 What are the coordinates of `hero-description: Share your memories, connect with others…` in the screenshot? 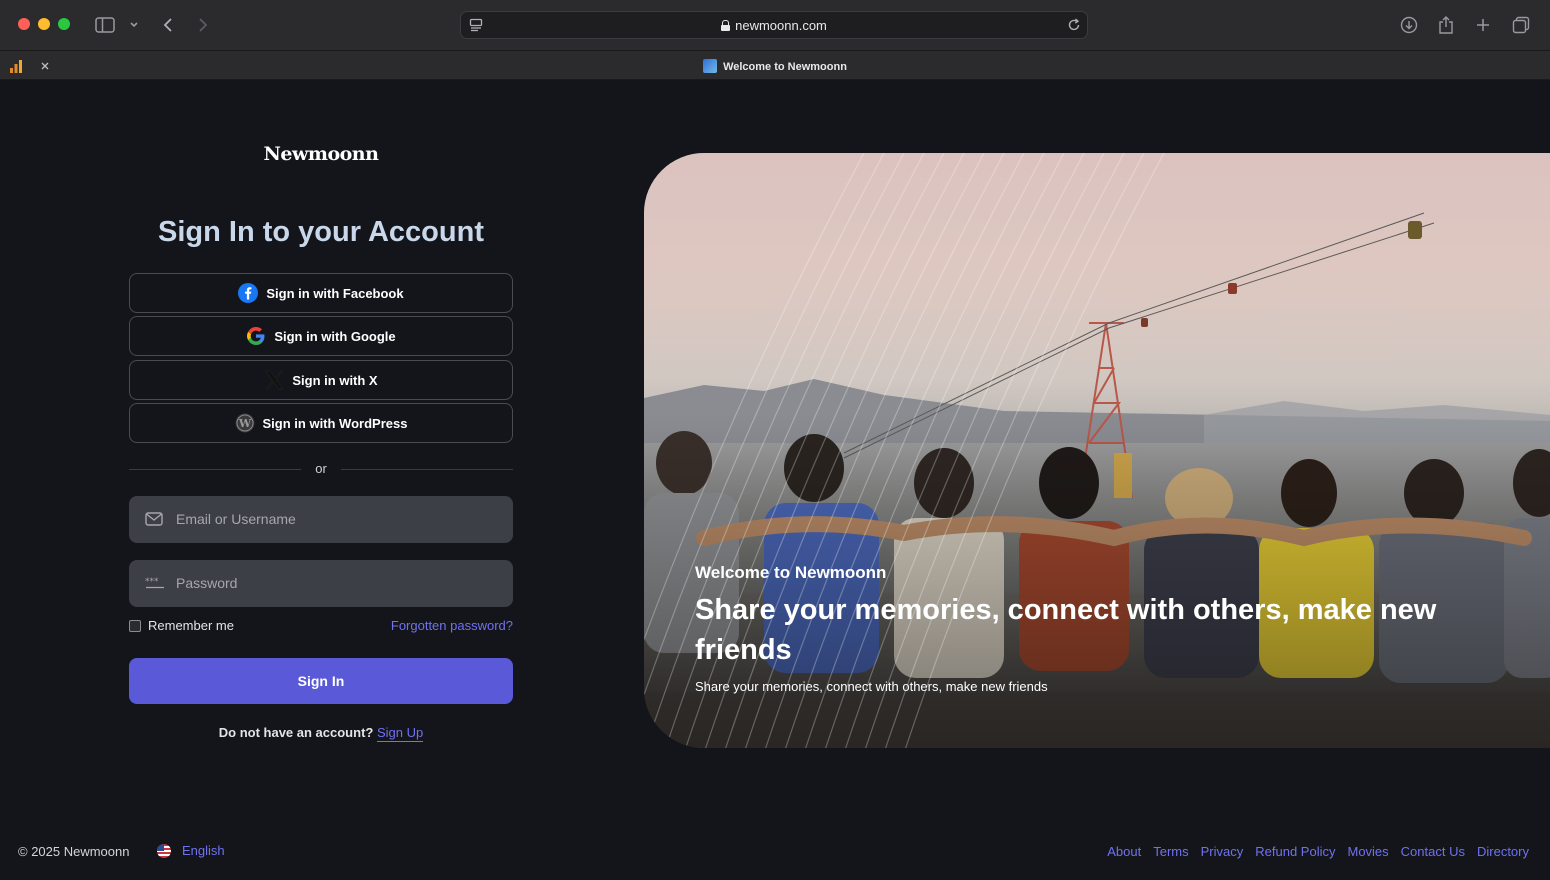 It's located at (871, 686).